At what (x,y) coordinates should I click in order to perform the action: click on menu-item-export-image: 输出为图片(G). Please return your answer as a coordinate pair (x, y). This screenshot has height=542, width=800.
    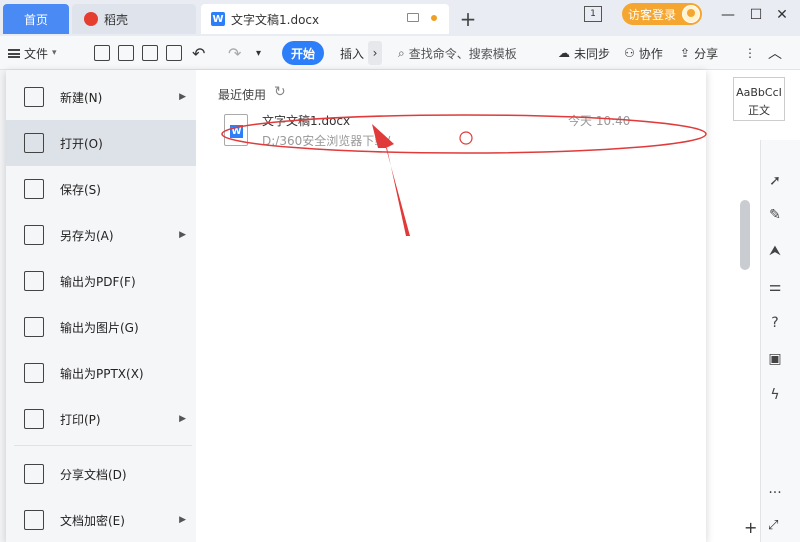
    Looking at the image, I should click on (101, 327).